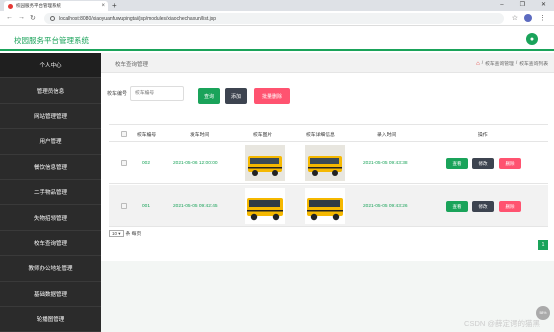  Describe the element at coordinates (277, 5) in the screenshot. I see `browser-tabbar: 校园服务平台管理系统 × + – ❐ ✕` at that location.